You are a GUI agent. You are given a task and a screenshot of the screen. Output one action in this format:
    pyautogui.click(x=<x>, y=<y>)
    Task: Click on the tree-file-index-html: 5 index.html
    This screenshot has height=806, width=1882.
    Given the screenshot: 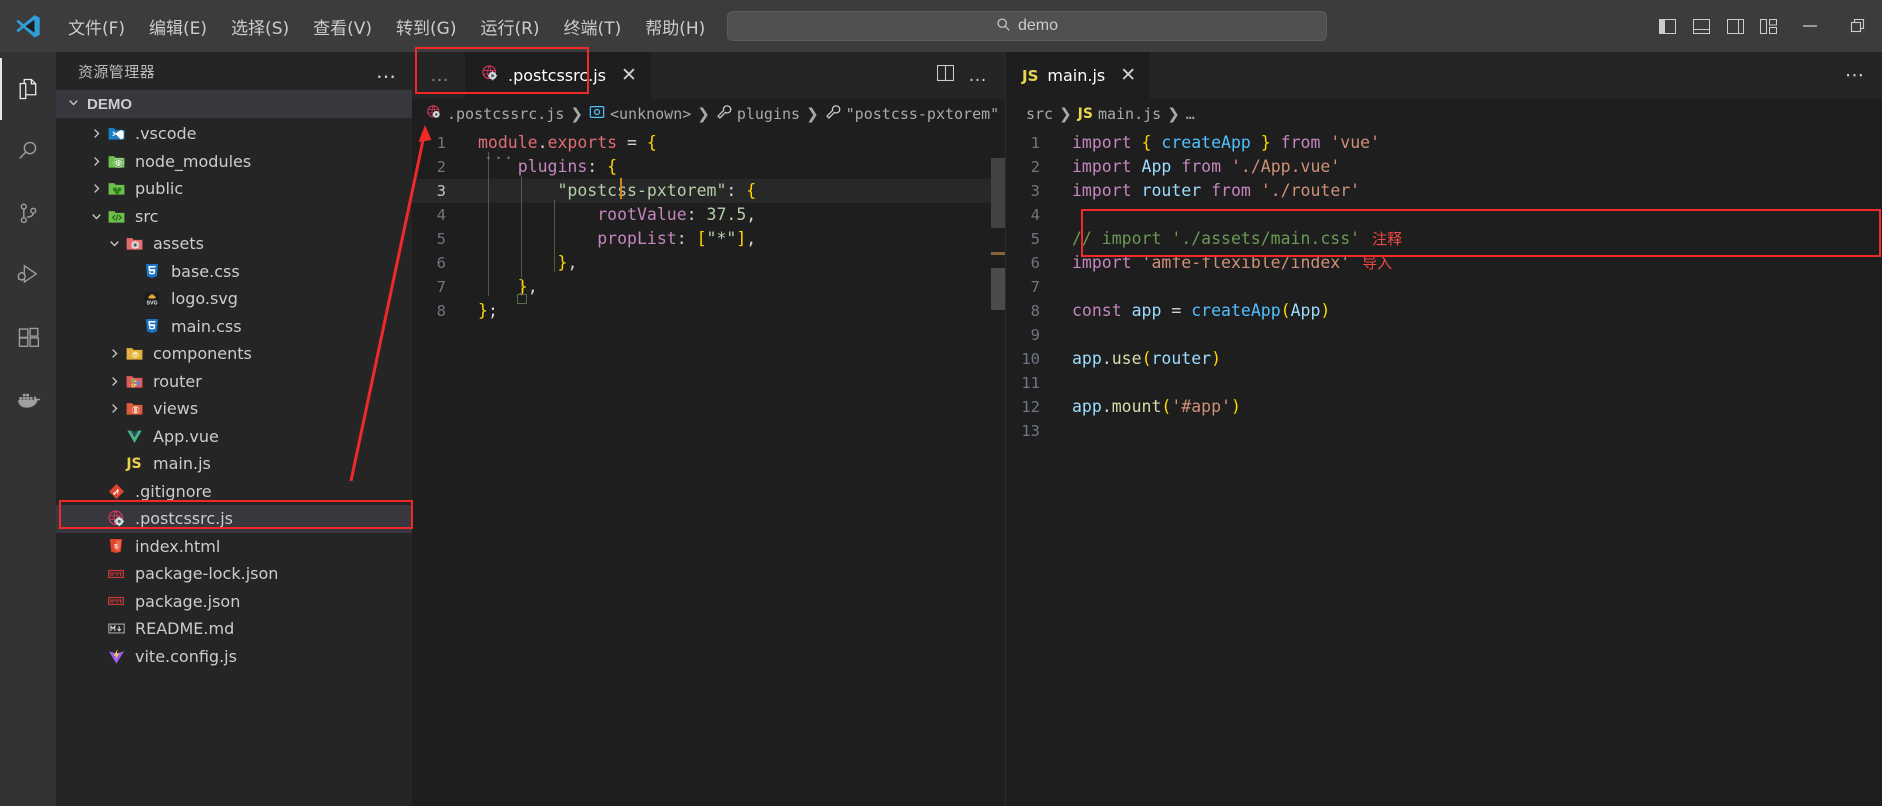 What is the action you would take?
    pyautogui.click(x=234, y=547)
    